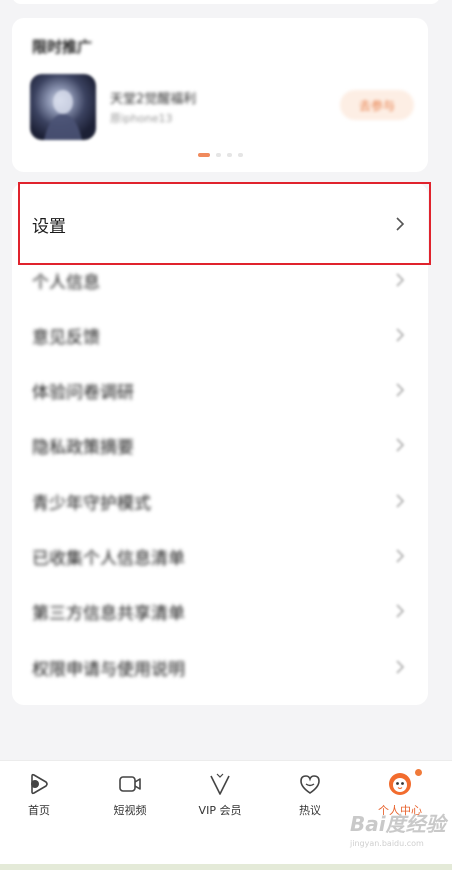 This screenshot has width=452, height=870. What do you see at coordinates (220, 501) in the screenshot?
I see `menu-item-teen-mode: 青少年守护模式` at bounding box center [220, 501].